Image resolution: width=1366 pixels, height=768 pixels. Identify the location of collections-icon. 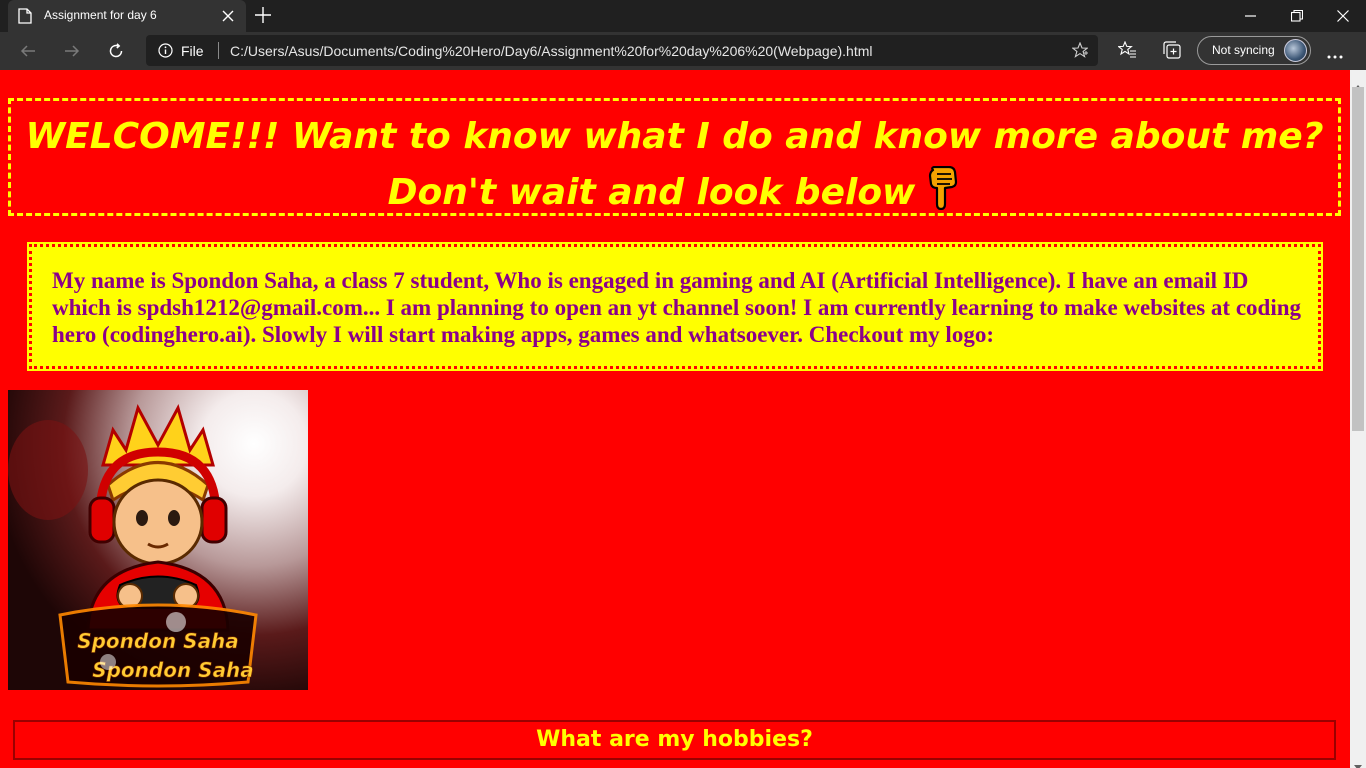
(1172, 52).